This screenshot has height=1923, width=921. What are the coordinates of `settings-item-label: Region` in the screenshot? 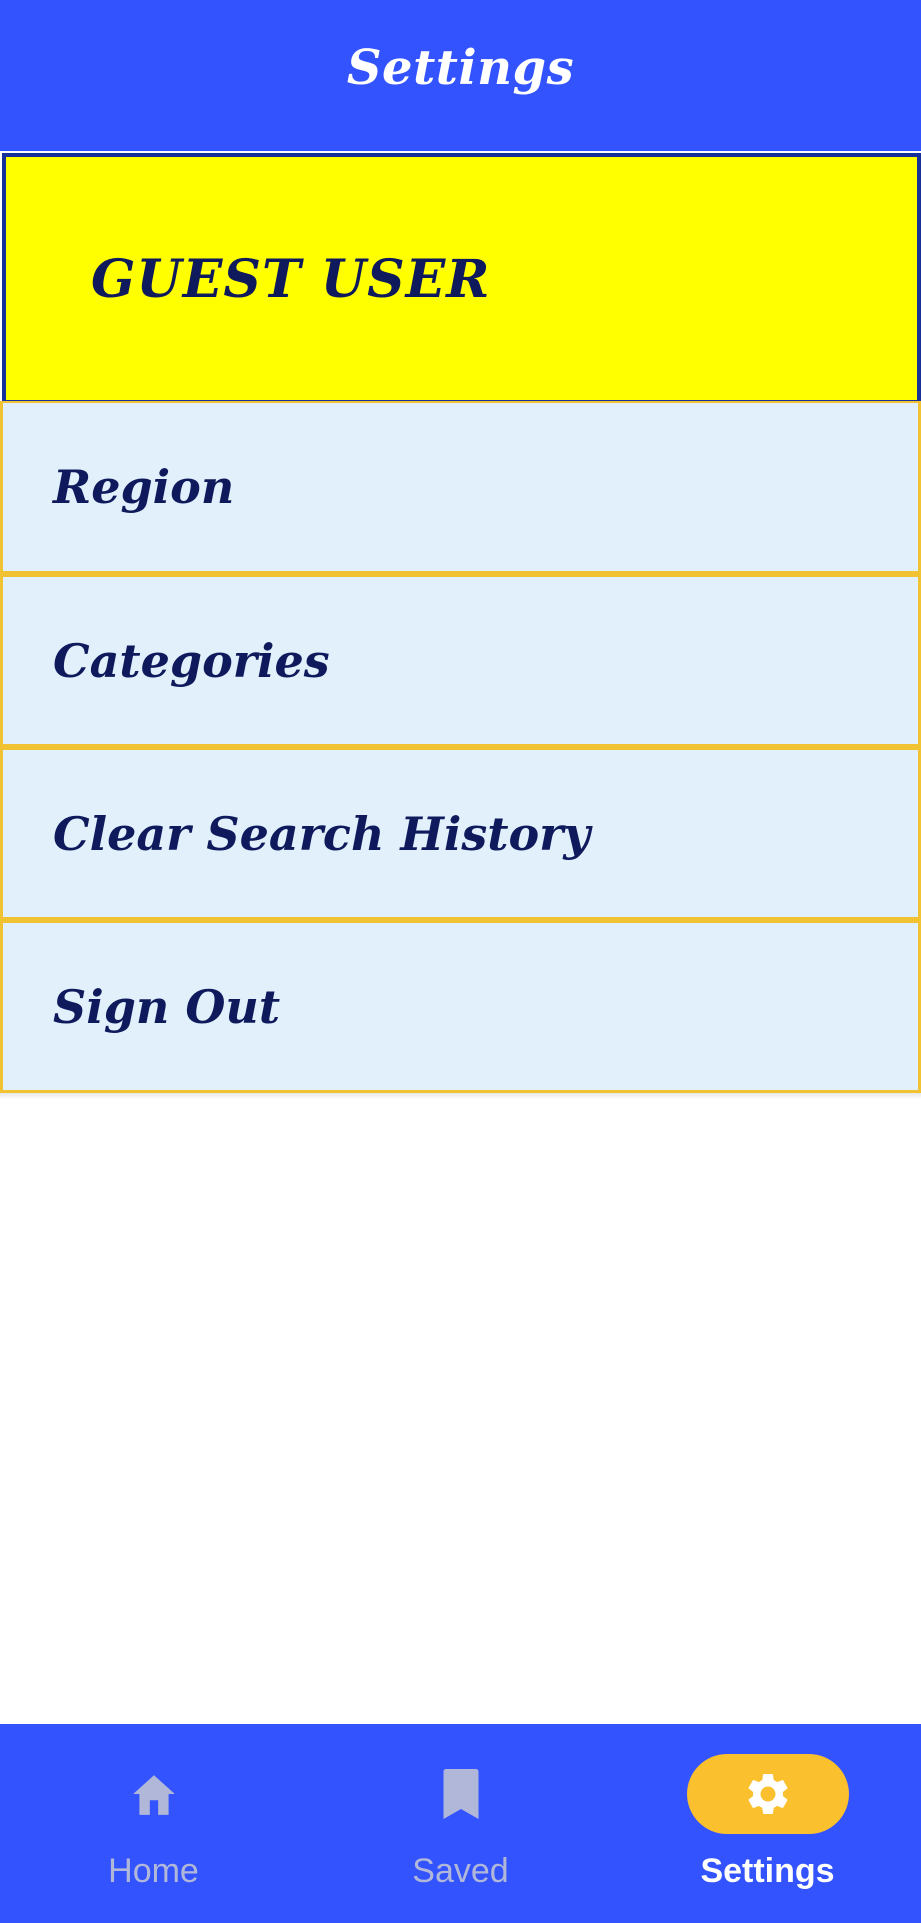 It's located at (144, 487).